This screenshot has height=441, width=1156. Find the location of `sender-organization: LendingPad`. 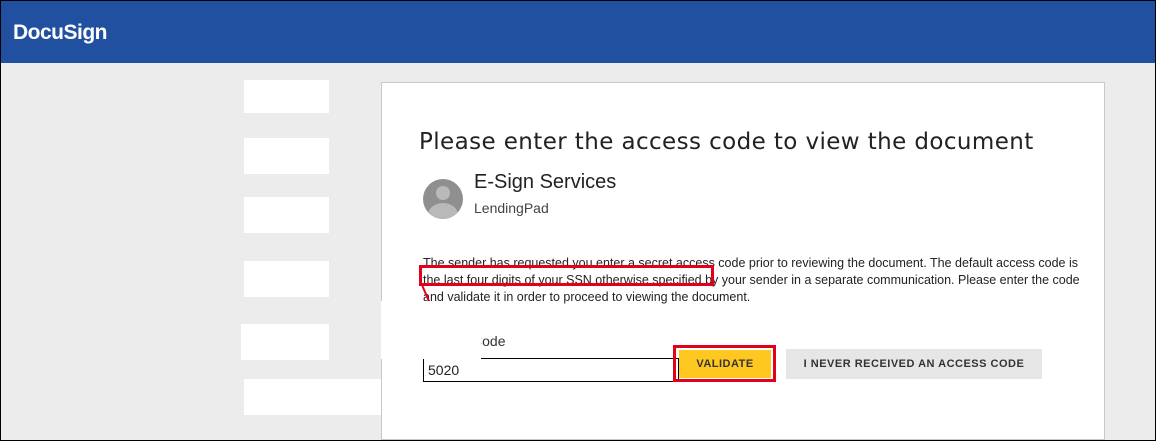

sender-organization: LendingPad is located at coordinates (511, 208).